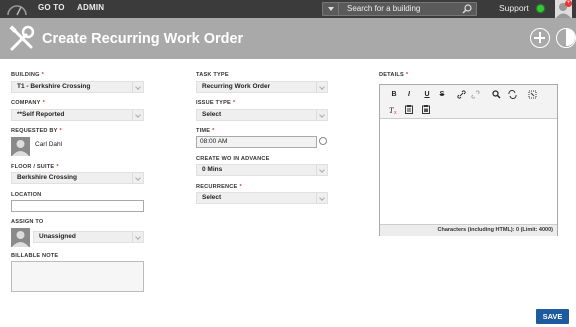 This screenshot has height=327, width=576. I want to click on replace-icon, so click(512, 94).